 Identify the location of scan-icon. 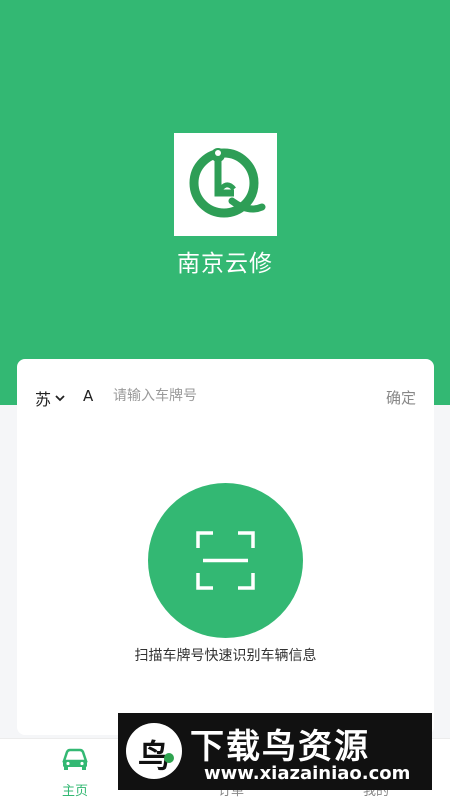
(225, 560).